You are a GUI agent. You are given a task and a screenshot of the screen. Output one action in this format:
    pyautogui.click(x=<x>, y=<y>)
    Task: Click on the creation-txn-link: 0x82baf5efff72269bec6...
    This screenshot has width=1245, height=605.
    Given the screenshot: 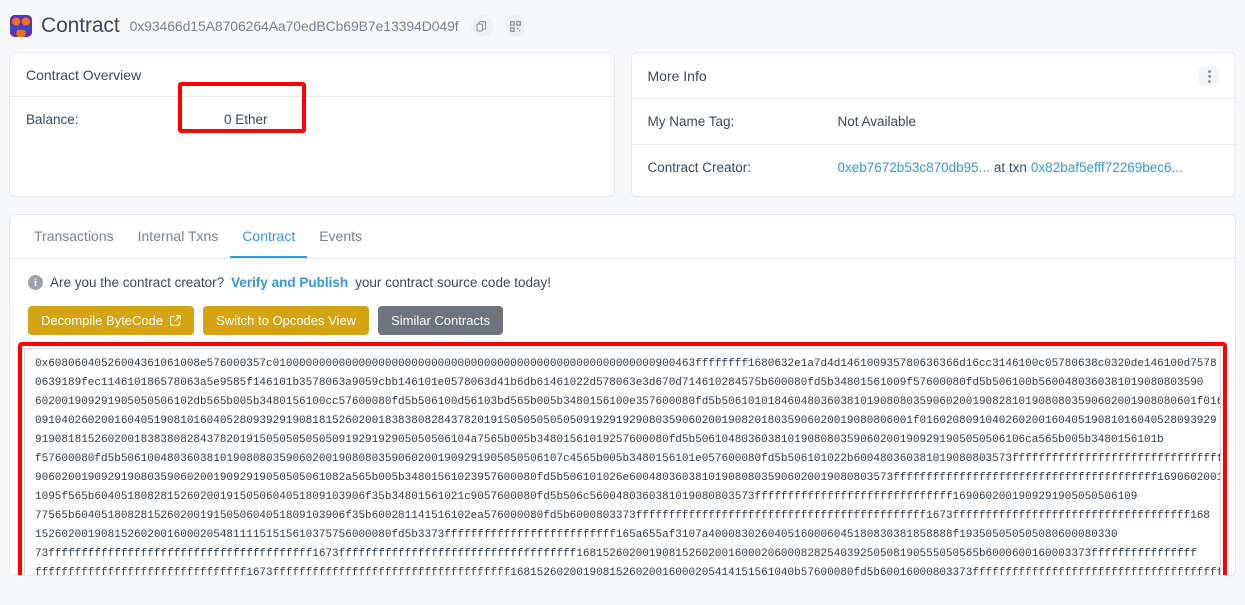 What is the action you would take?
    pyautogui.click(x=1107, y=167)
    